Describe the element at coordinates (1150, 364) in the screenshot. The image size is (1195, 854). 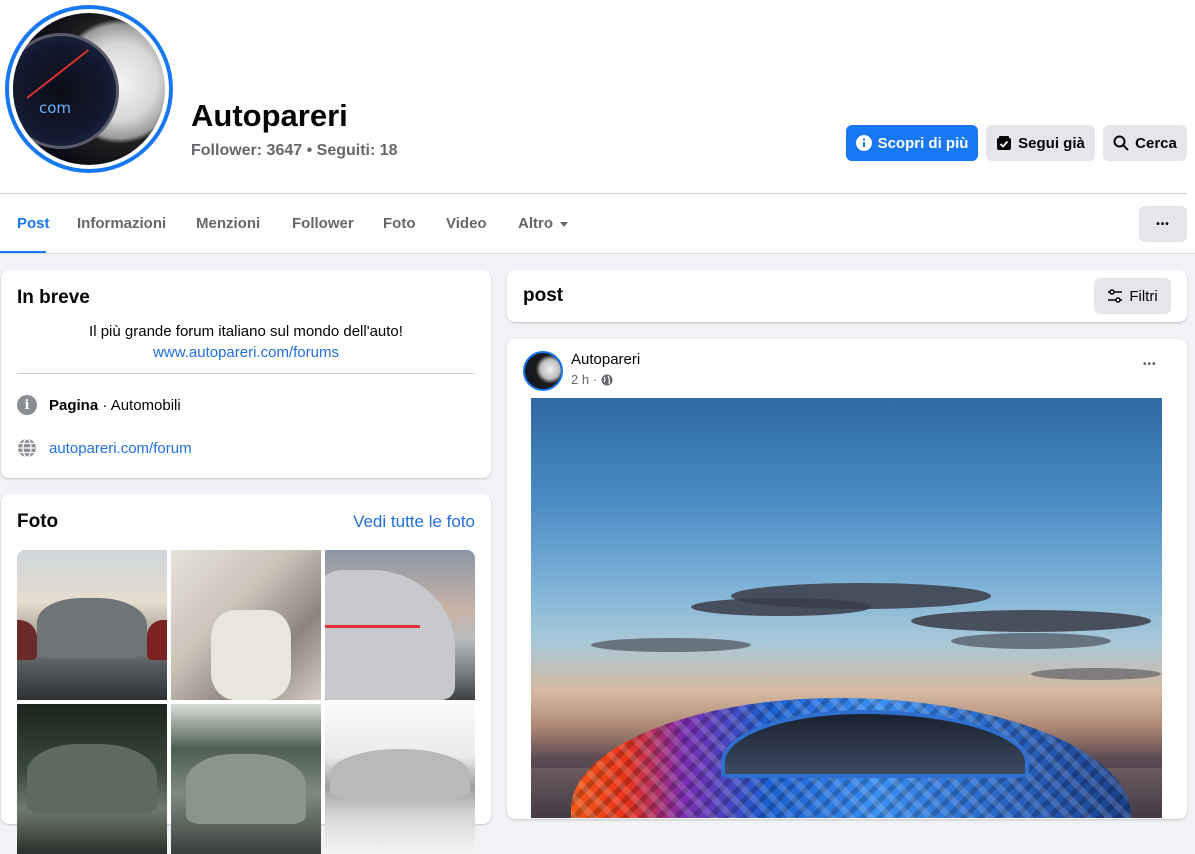
I see `post-menu-button: •••` at that location.